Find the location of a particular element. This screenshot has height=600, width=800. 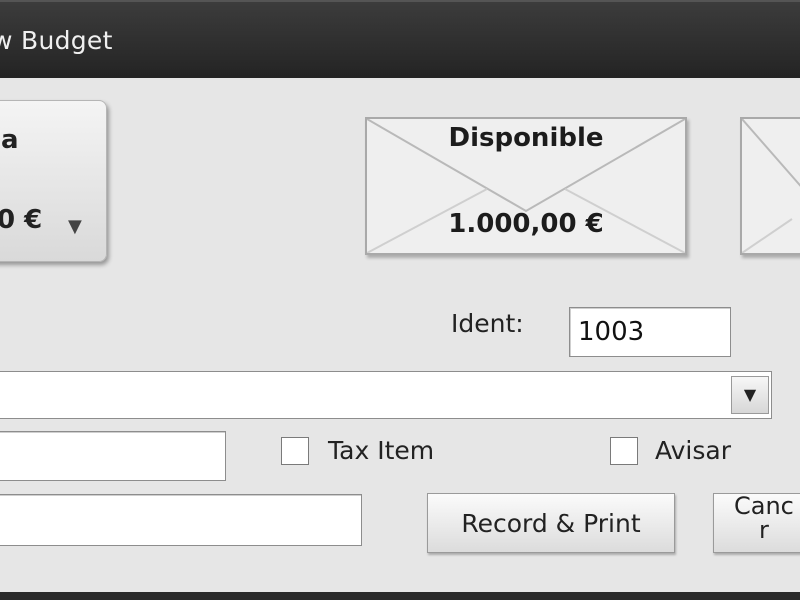

envelope-icon is located at coordinates (771, 186).